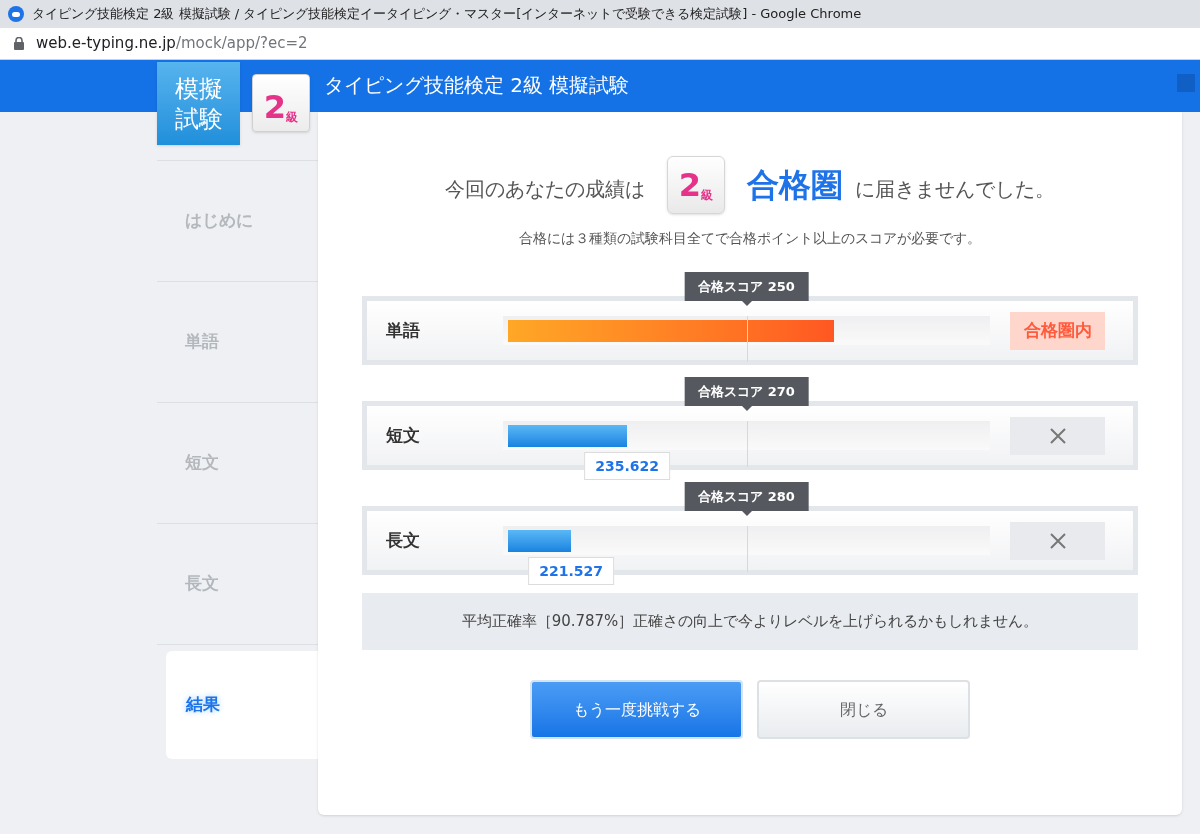 This screenshot has height=834, width=1200. I want to click on sidebar-item: 結果, so click(242, 705).